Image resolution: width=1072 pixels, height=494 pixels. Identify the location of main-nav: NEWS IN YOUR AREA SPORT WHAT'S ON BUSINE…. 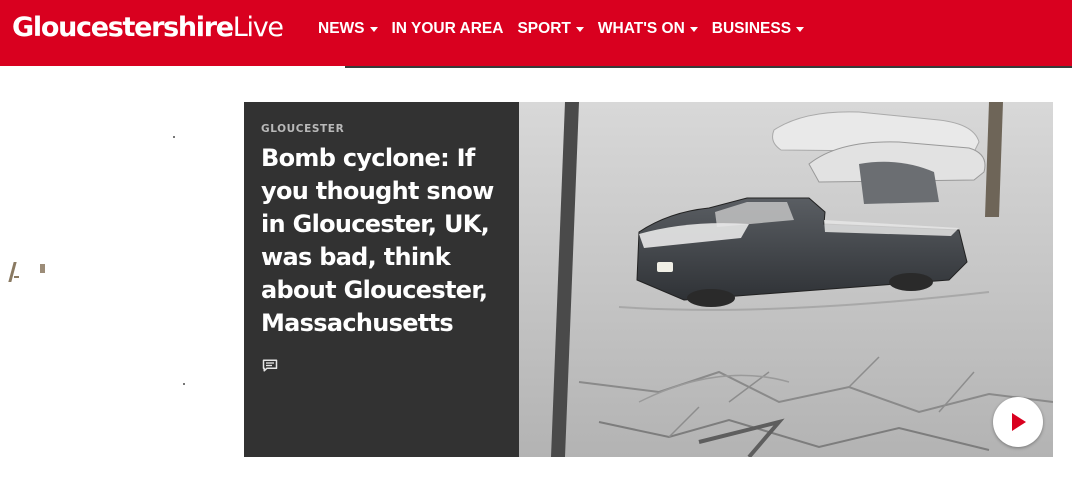
(561, 29).